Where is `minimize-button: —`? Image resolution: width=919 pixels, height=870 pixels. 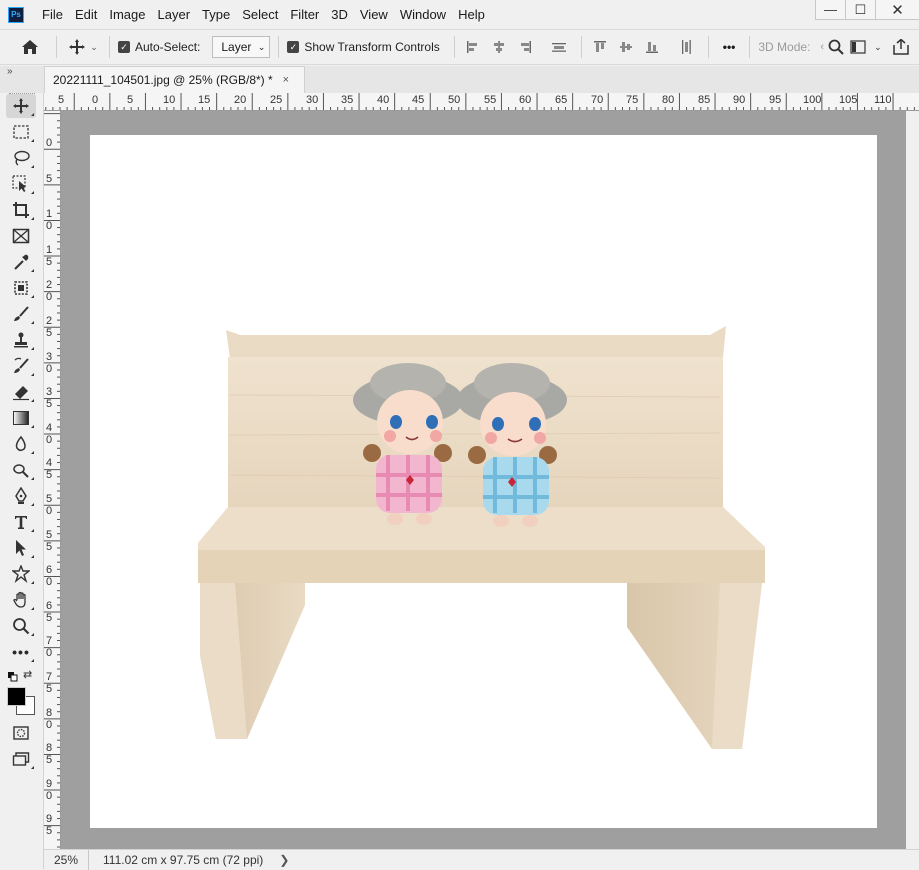
minimize-button: — is located at coordinates (830, 10).